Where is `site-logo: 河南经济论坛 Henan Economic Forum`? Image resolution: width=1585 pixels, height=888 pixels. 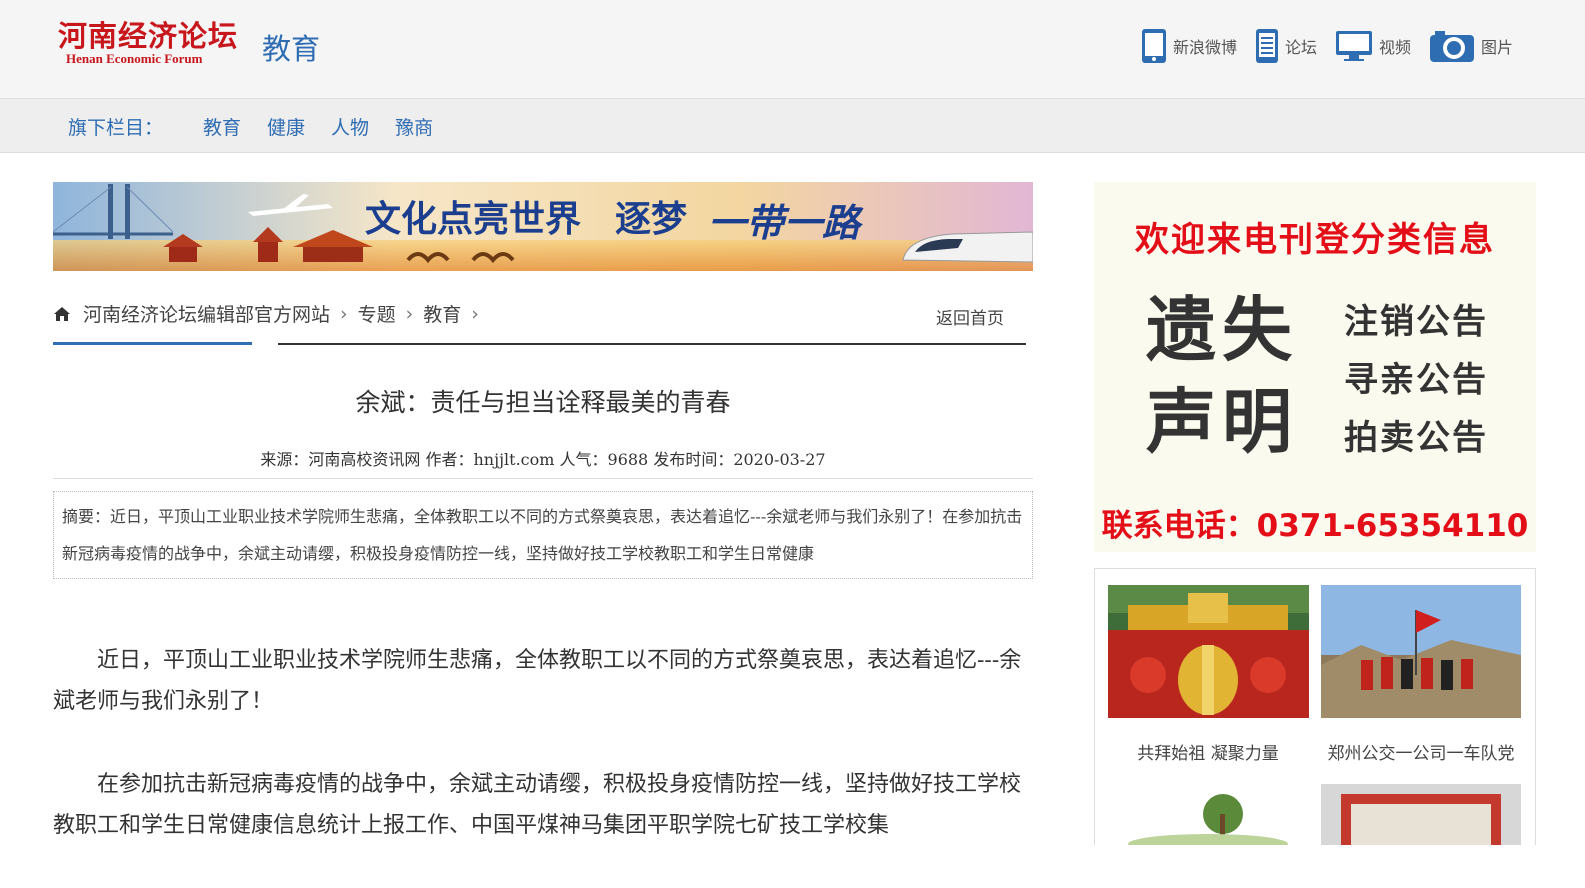
site-logo: 河南经济论坛 Henan Economic Forum is located at coordinates (148, 43).